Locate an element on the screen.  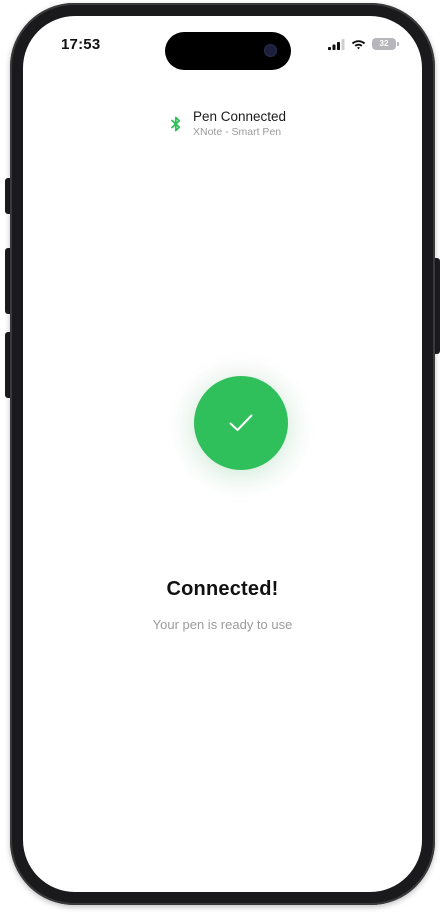
front-camera-icon is located at coordinates (270, 50).